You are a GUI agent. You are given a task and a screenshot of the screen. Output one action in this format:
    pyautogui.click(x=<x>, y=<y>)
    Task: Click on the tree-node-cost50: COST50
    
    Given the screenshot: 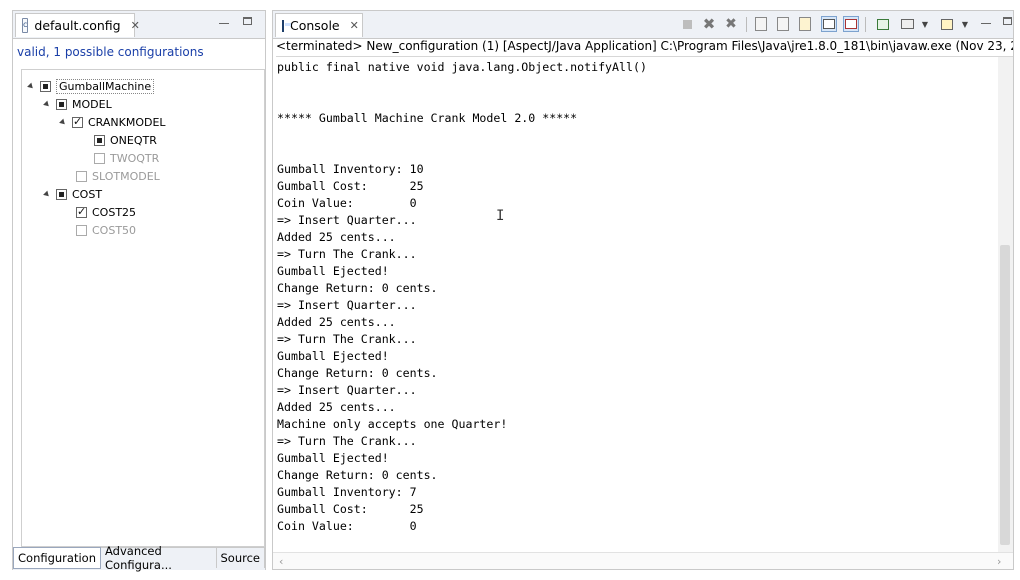 What is the action you would take?
    pyautogui.click(x=106, y=230)
    